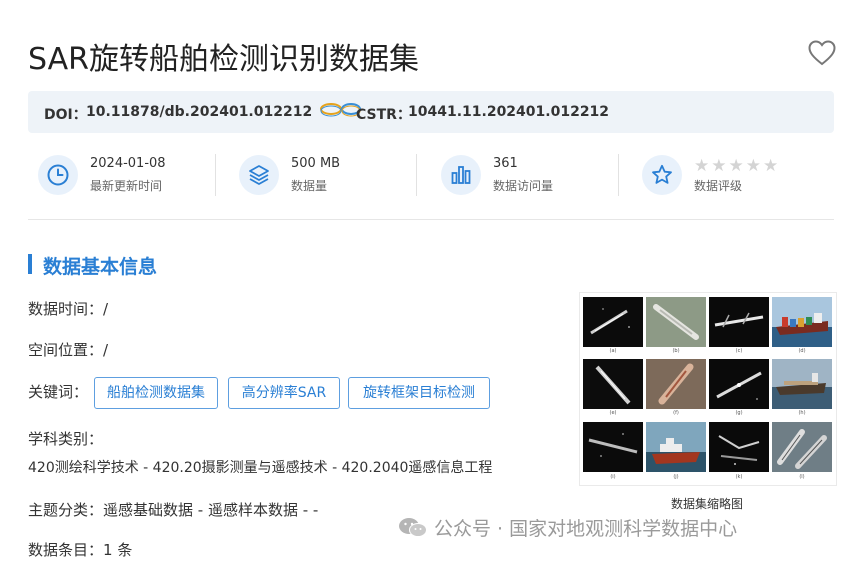 This screenshot has width=865, height=561. What do you see at coordinates (739, 477) in the screenshot?
I see `panel-label: (k)` at bounding box center [739, 477].